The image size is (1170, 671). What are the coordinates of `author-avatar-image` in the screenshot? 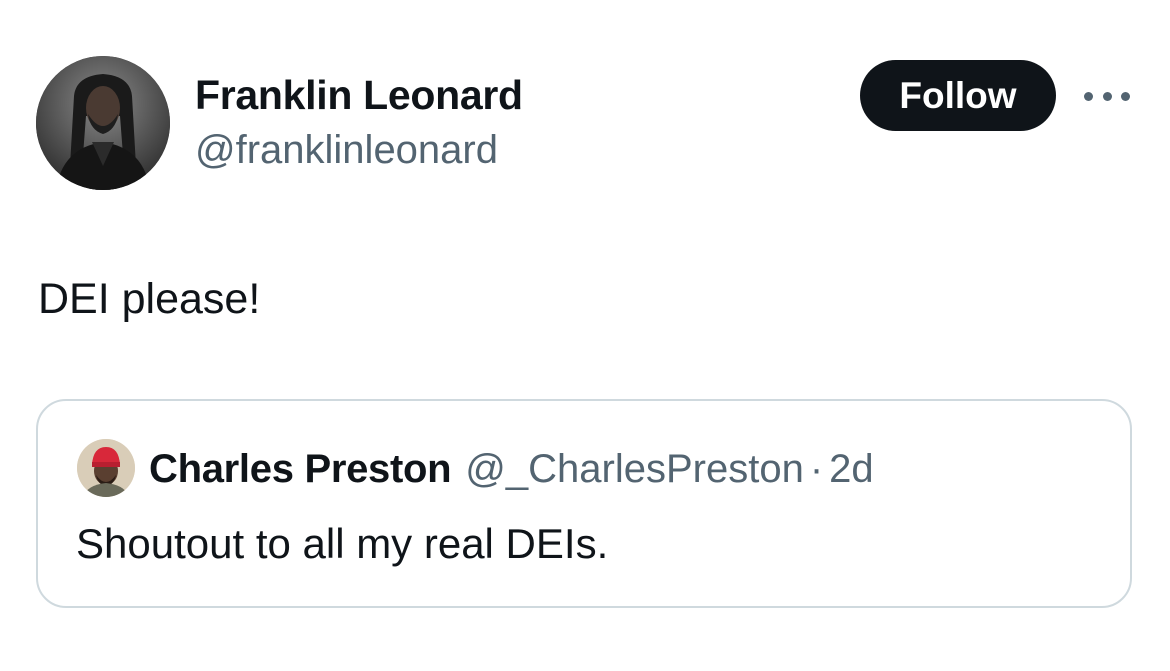 It's located at (103, 123).